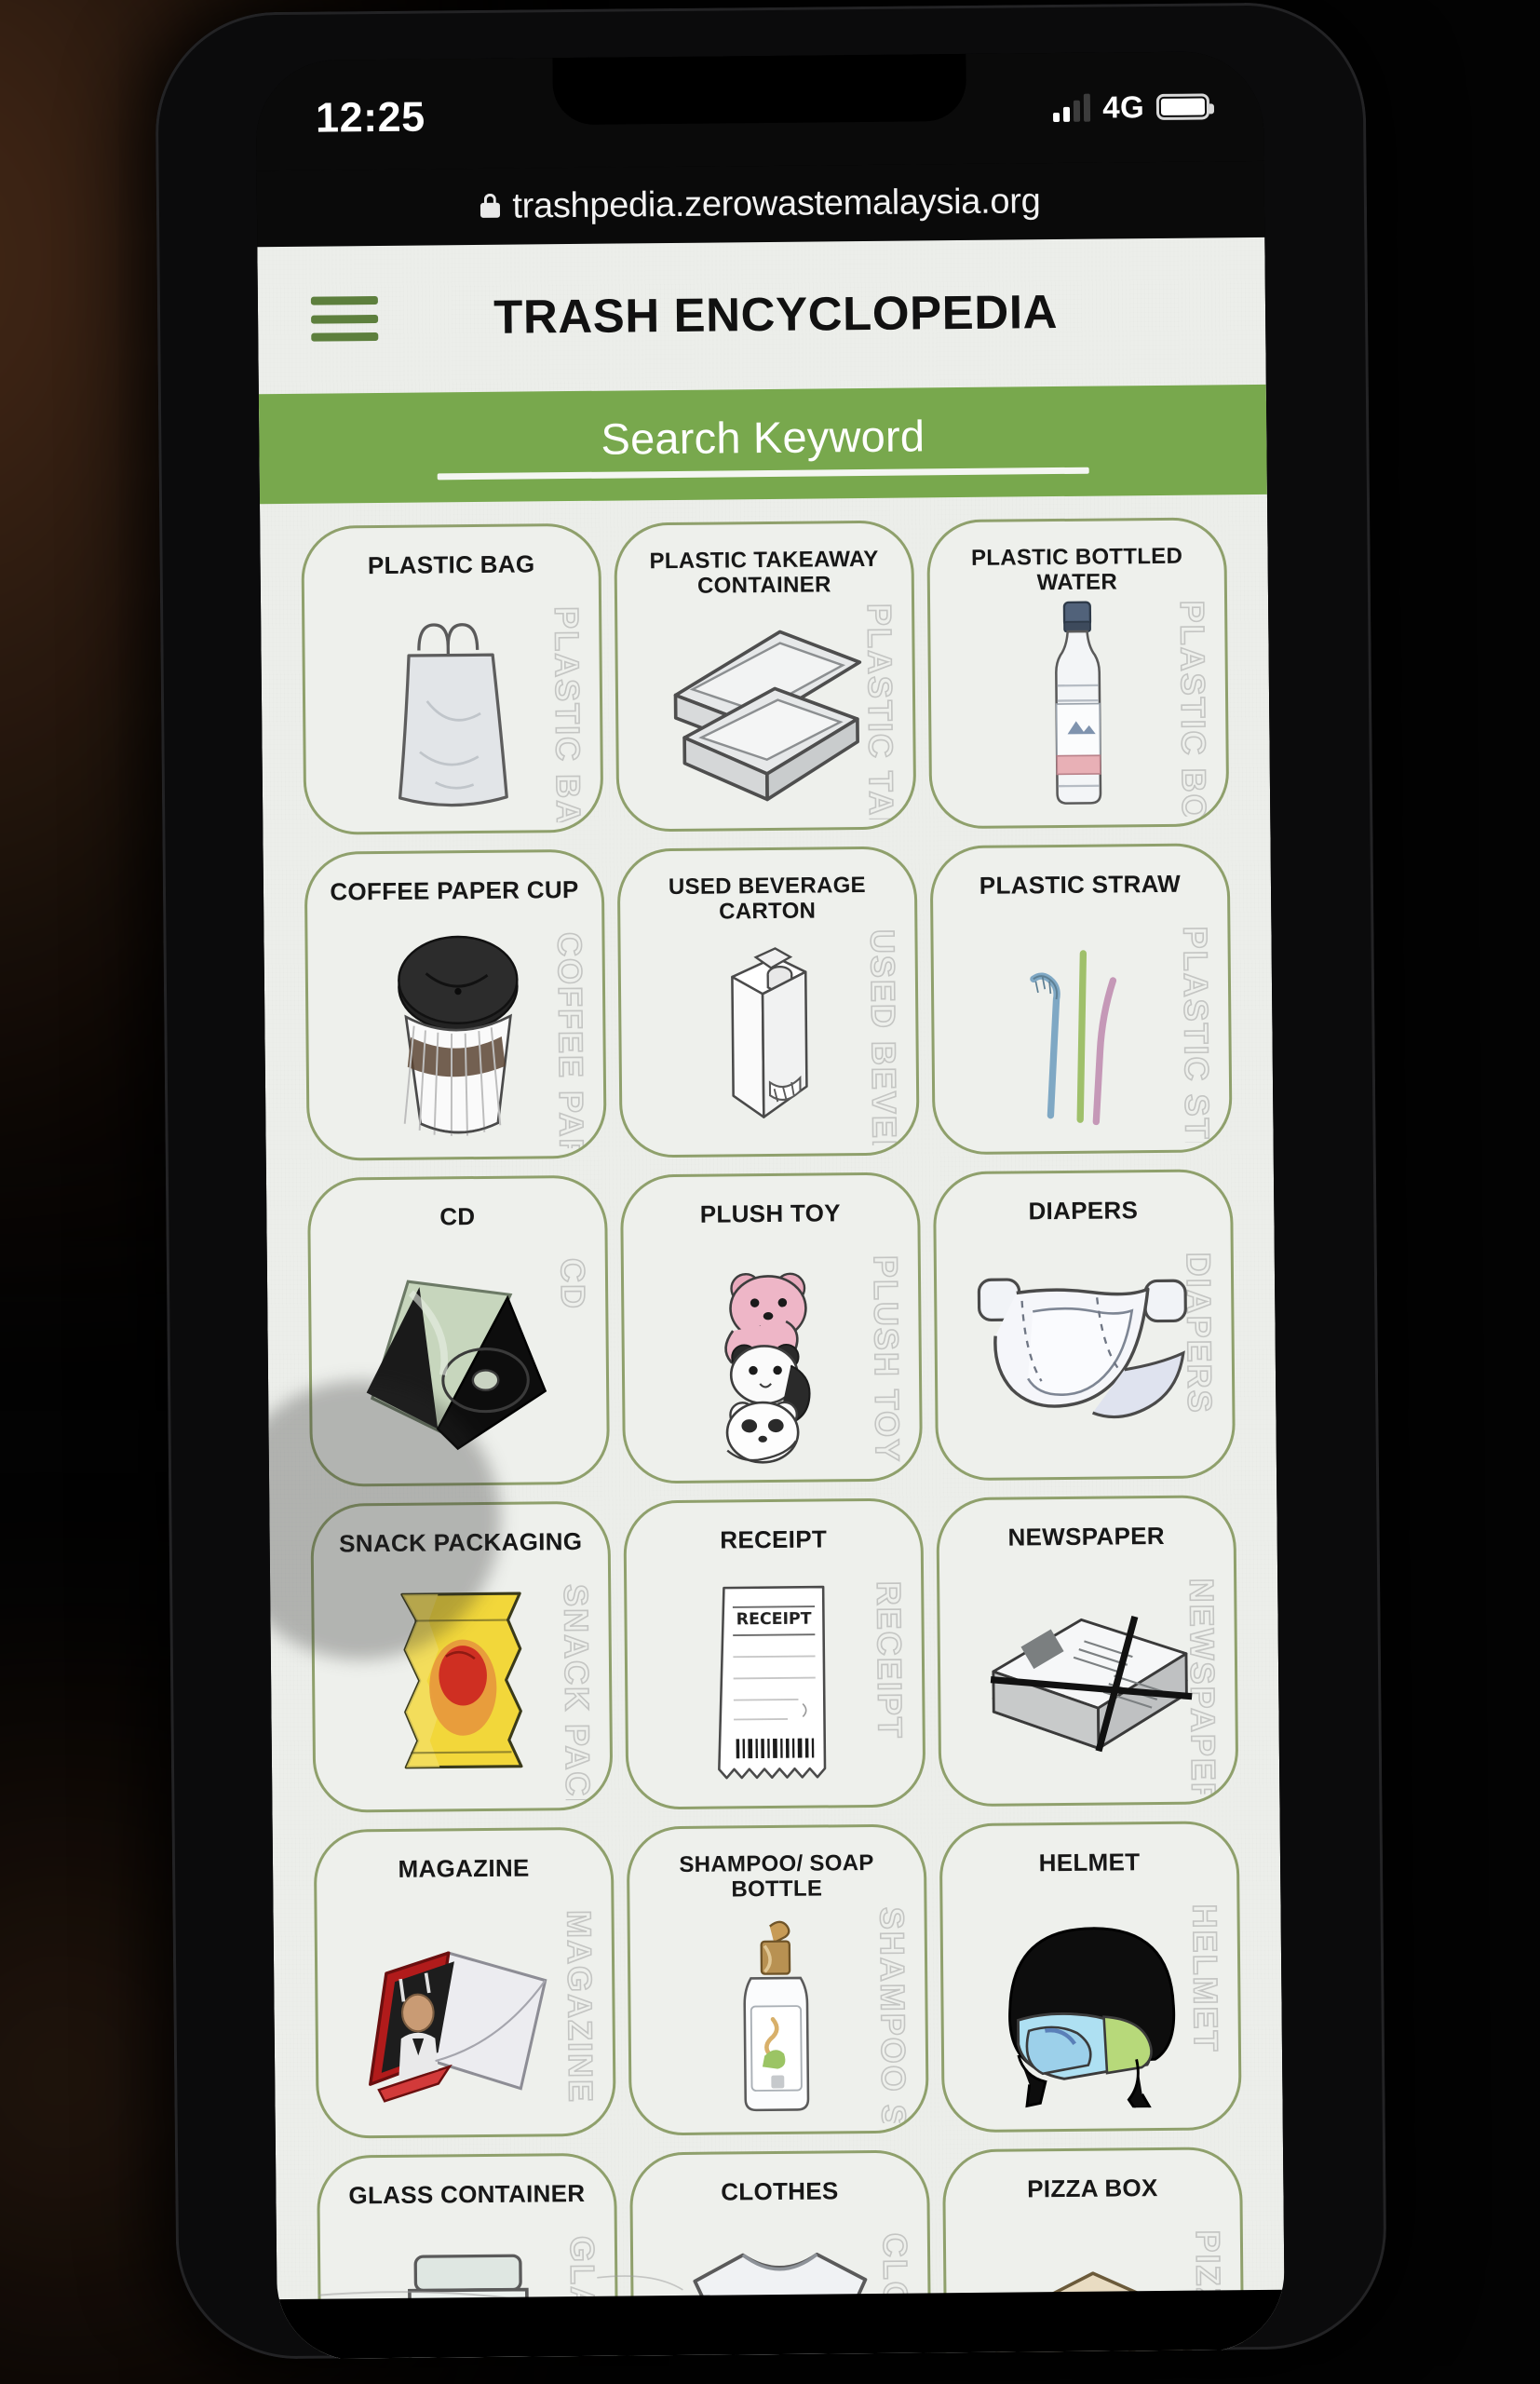  I want to click on receipt-icon: RECEIPT, so click(775, 1684).